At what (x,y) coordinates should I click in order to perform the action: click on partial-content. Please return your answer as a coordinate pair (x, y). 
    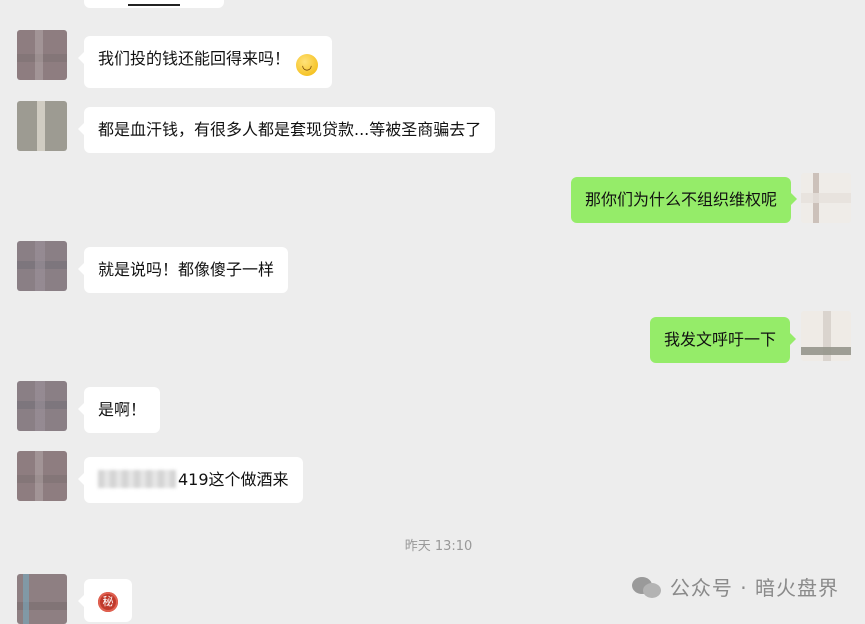
    Looking at the image, I should click on (154, 5).